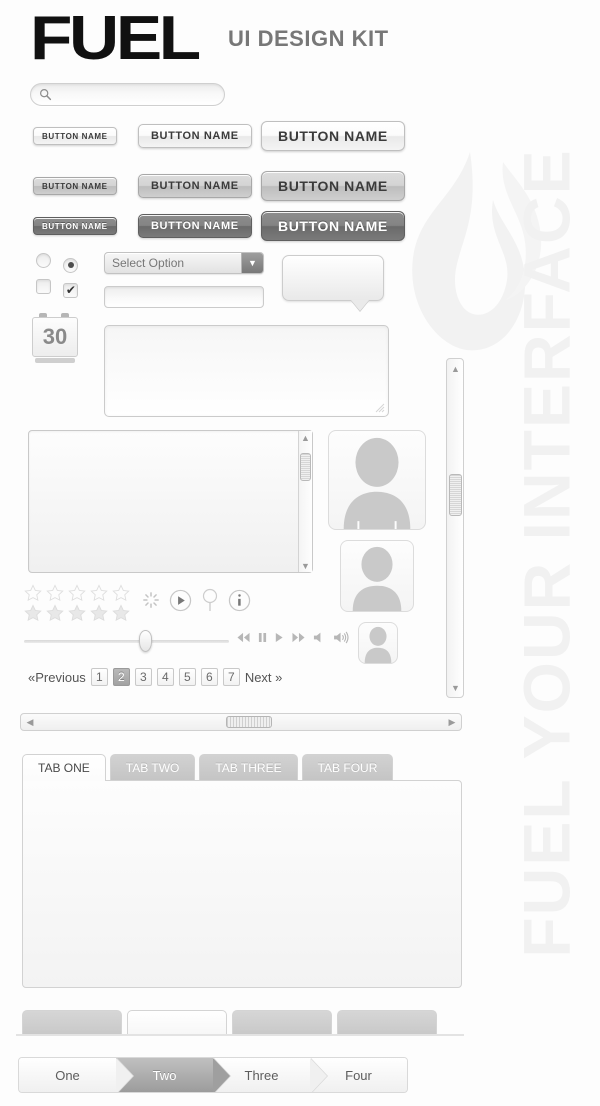 Image resolution: width=600 pixels, height=1106 pixels. I want to click on play-icon, so click(279, 637).